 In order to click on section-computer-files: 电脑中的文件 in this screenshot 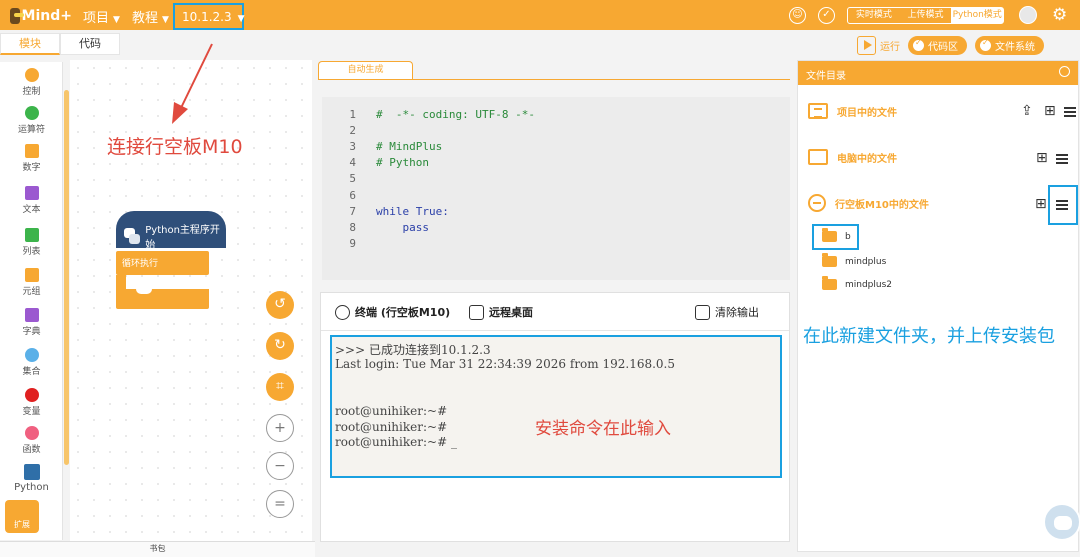, I will do `click(852, 157)`.